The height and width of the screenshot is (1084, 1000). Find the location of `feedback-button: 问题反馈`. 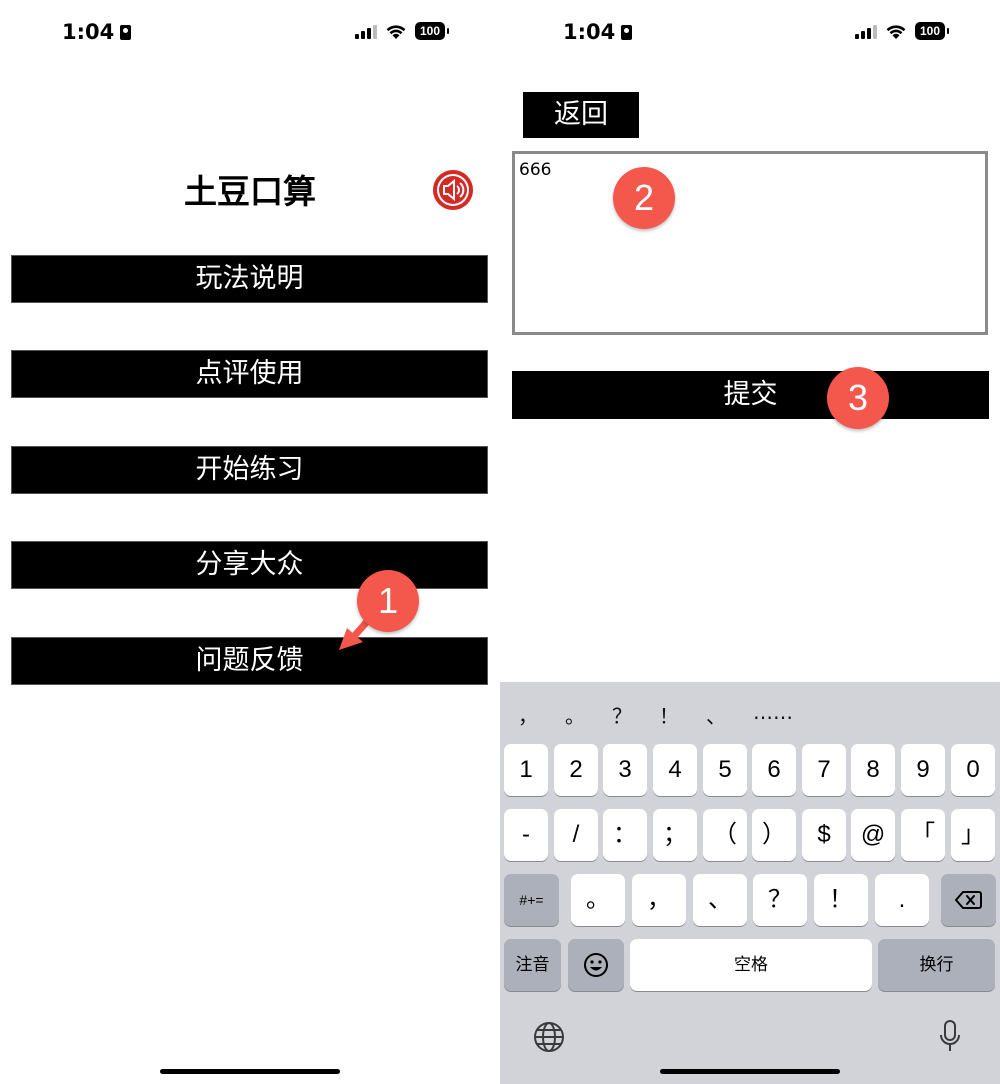

feedback-button: 问题反馈 is located at coordinates (249, 661).